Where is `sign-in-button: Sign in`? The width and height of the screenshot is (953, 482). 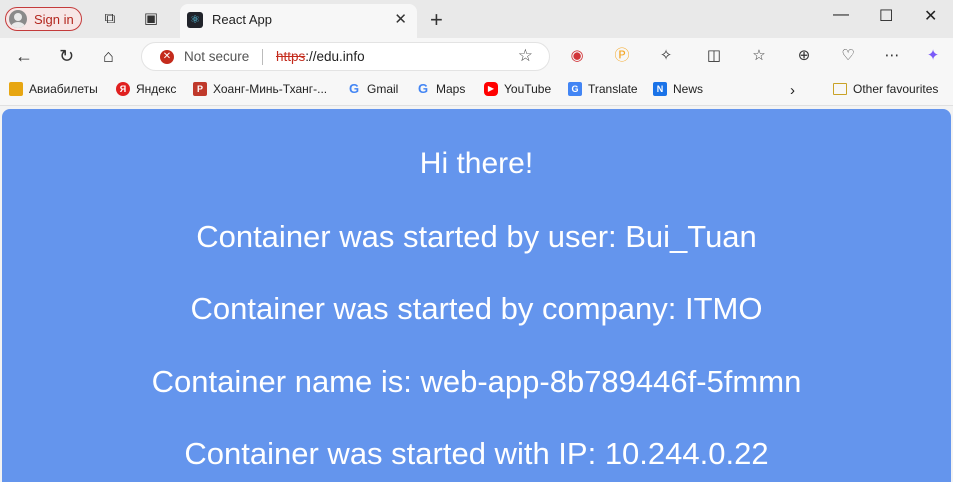
sign-in-button: Sign in is located at coordinates (43, 19).